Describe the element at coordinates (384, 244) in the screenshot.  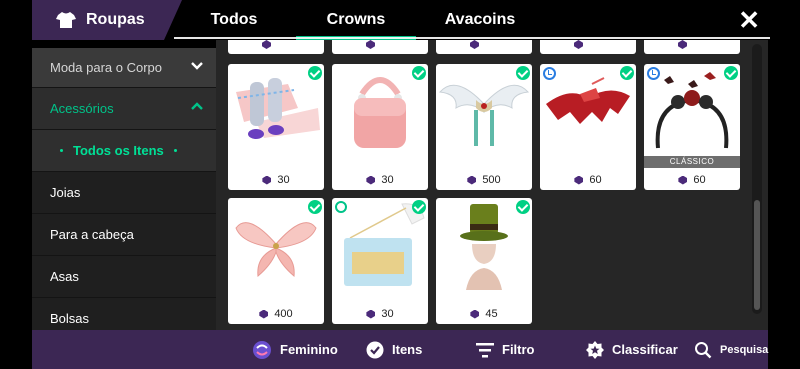
I see `gold-clutch-image` at that location.